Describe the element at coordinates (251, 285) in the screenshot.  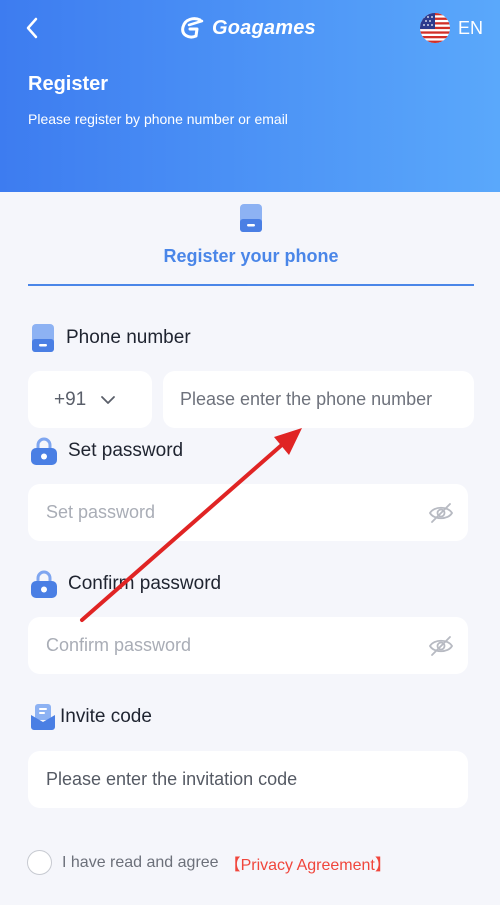
I see `tab-underline` at that location.